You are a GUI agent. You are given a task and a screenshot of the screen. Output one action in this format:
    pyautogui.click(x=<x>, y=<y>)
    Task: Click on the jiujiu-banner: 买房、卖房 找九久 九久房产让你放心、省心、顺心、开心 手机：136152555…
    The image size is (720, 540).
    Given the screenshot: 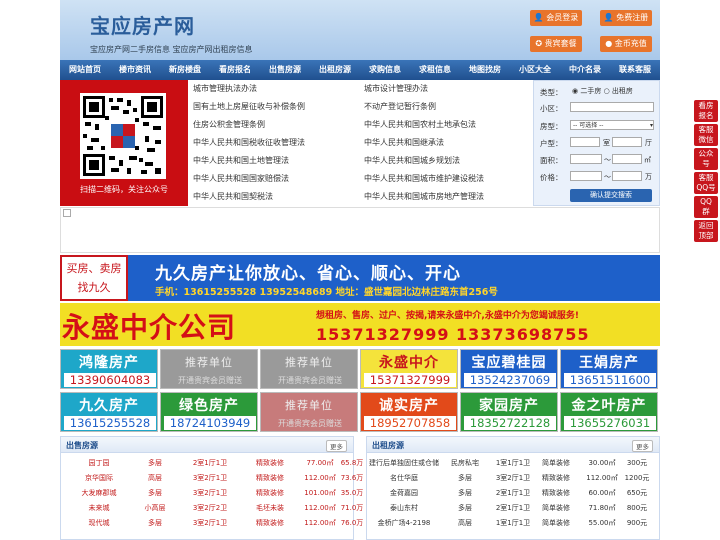 What is the action you would take?
    pyautogui.click(x=360, y=278)
    